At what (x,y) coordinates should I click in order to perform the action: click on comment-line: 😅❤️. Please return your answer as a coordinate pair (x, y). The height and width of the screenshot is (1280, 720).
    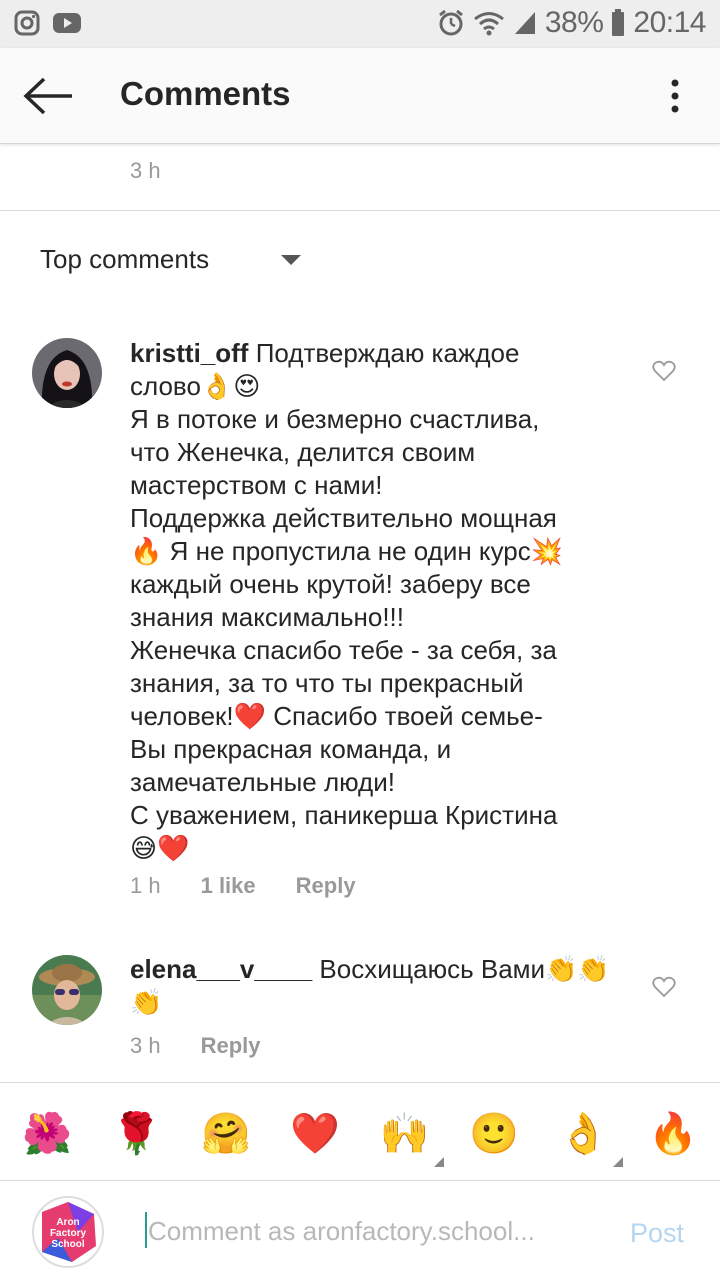
    Looking at the image, I should click on (160, 848).